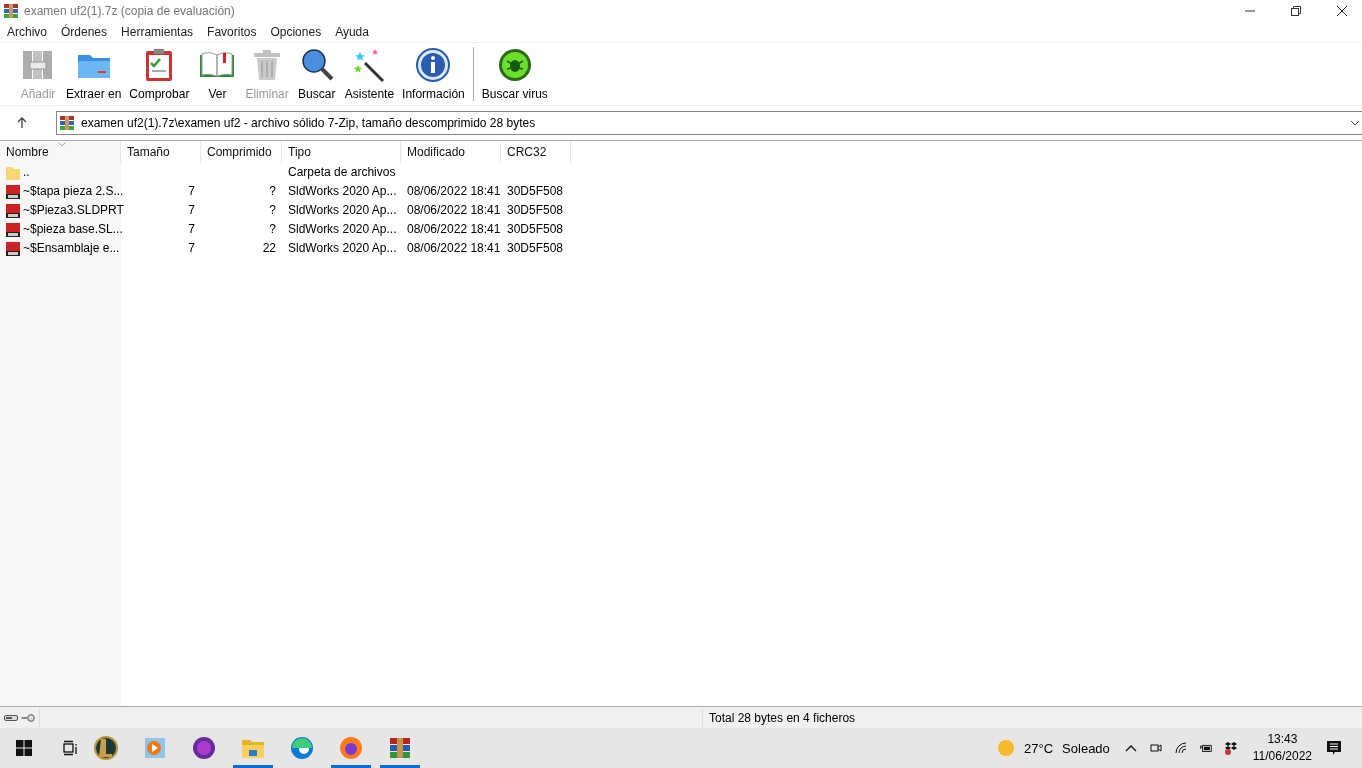 The image size is (1362, 768). I want to click on table-cell-text: 22, so click(269, 248).